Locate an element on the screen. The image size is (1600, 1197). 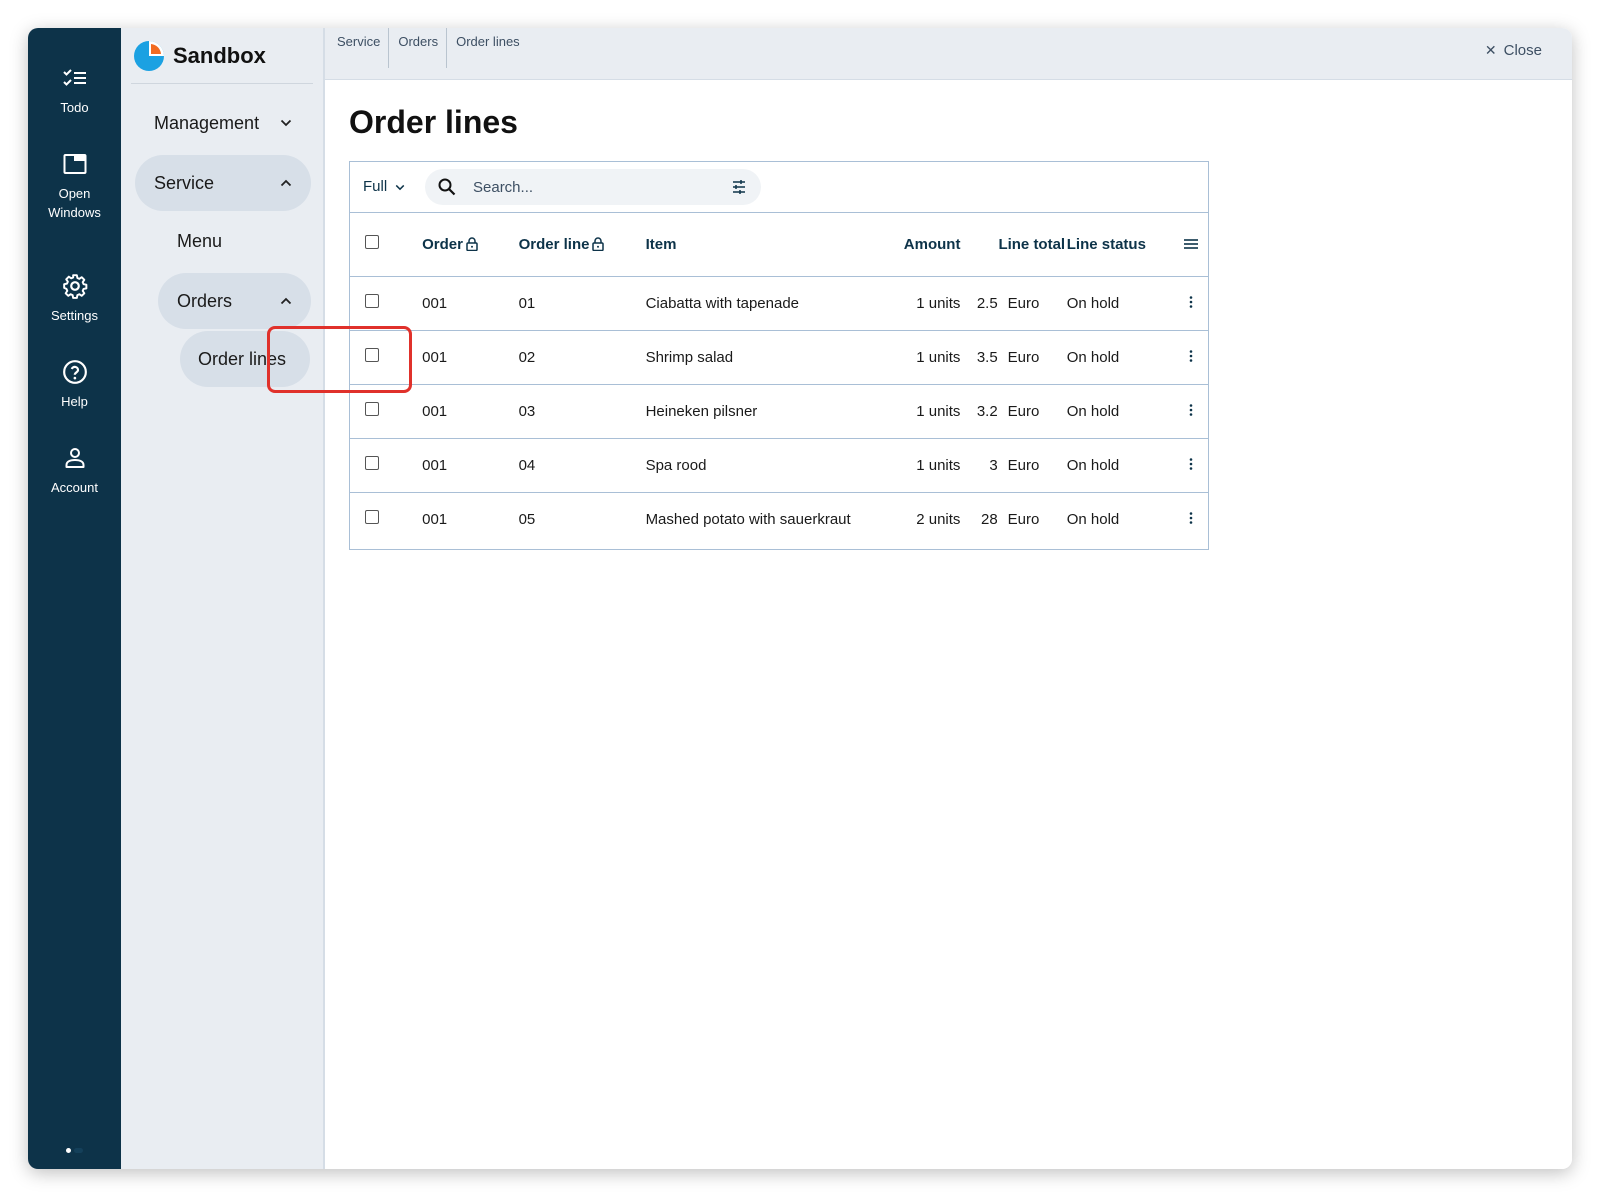
header-line-status: Line status is located at coordinates (1120, 245).